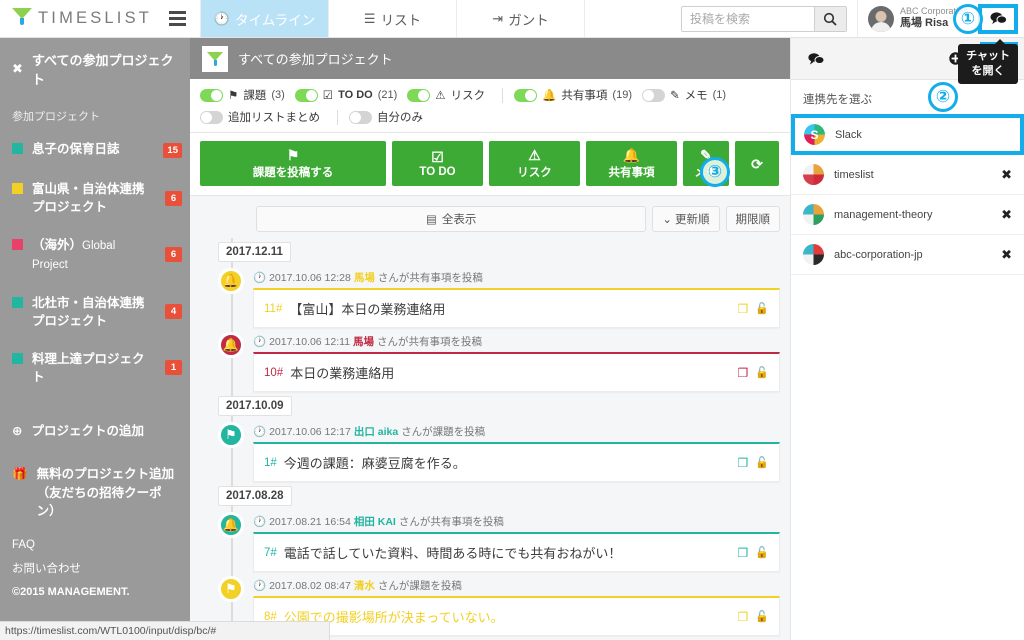 This screenshot has height=640, width=1024. I want to click on sort-by-deadline-button: 期限順, so click(752, 219).